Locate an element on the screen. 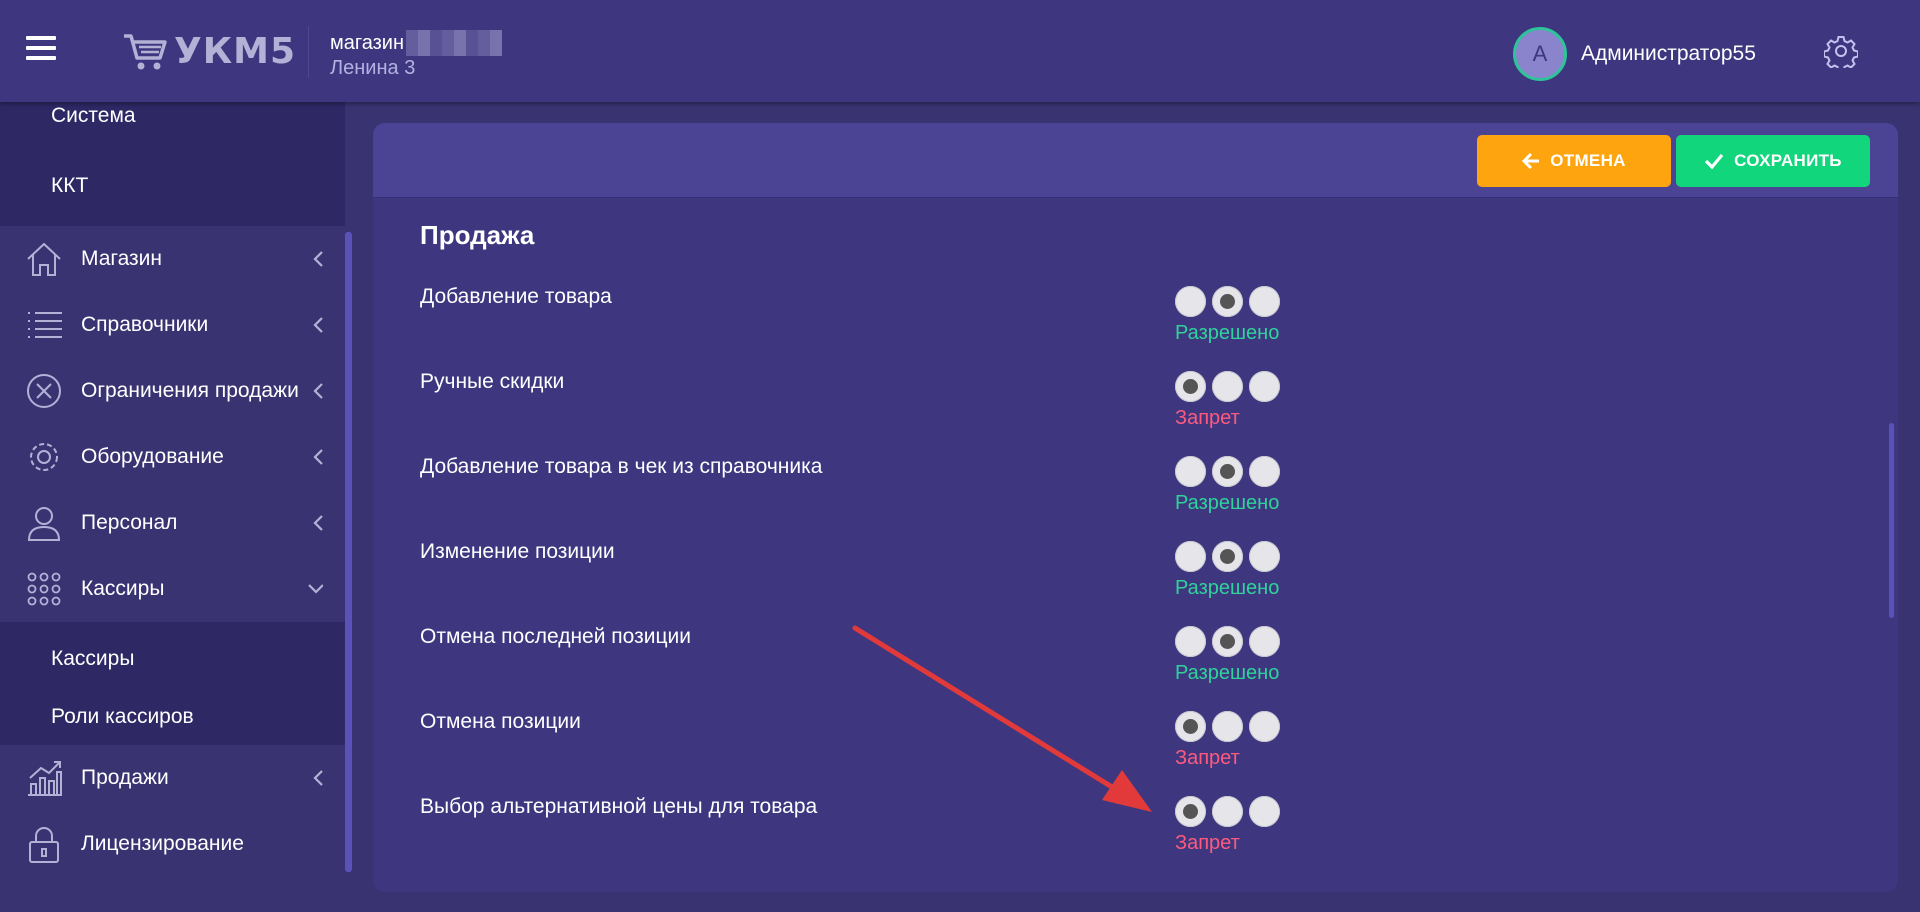  store-address: Ленина 3 is located at coordinates (373, 68).